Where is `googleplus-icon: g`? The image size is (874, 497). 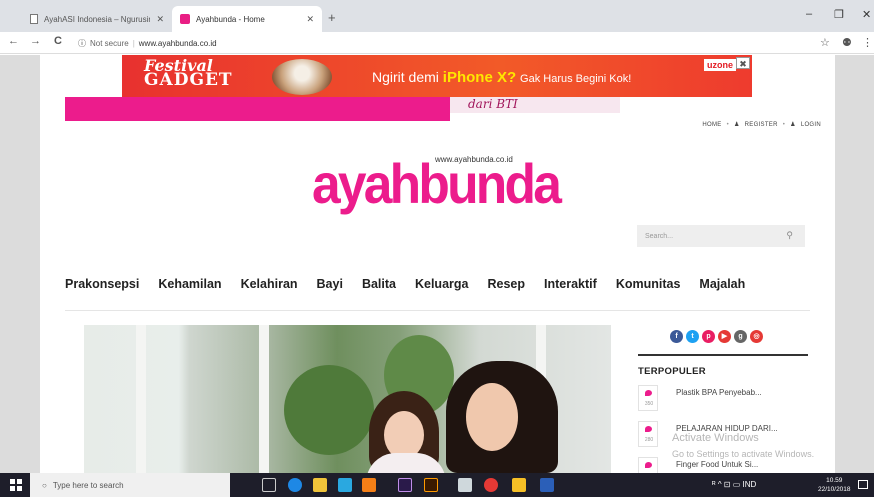 googleplus-icon: g is located at coordinates (740, 336).